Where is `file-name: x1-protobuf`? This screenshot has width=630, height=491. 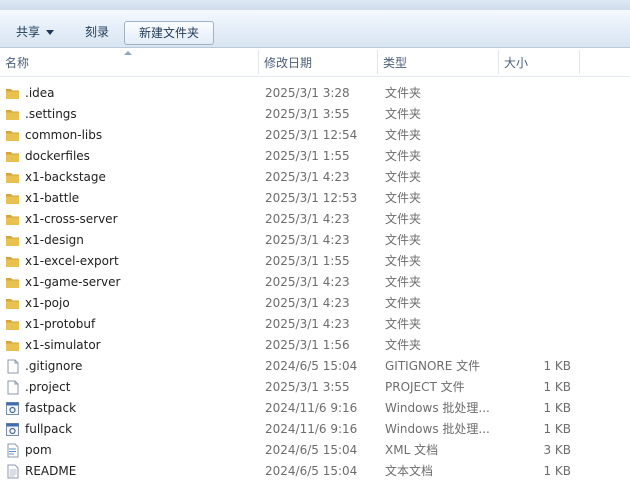
file-name: x1-protobuf is located at coordinates (60, 324).